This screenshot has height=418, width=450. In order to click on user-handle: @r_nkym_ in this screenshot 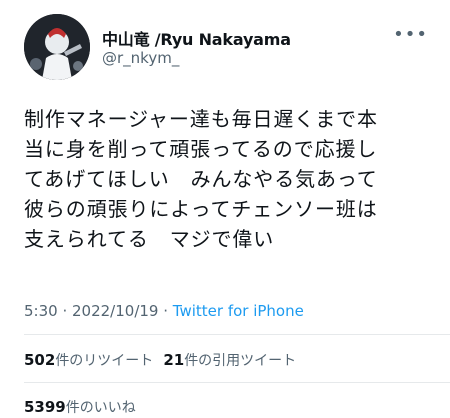, I will do `click(140, 58)`.